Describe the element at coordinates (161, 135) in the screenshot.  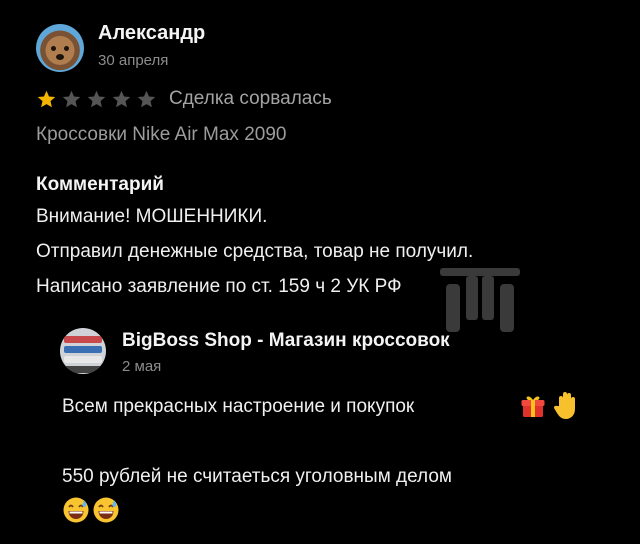
I see `product-name: Кроссовки Nike Air Max 2090` at that location.